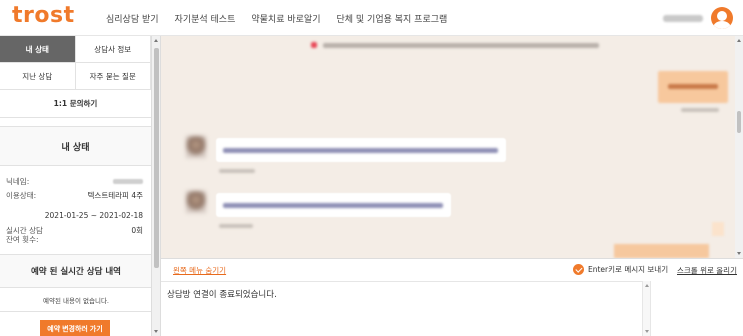  I want to click on reservation-title: 예약 된 실시간 상담 내역, so click(75, 271).